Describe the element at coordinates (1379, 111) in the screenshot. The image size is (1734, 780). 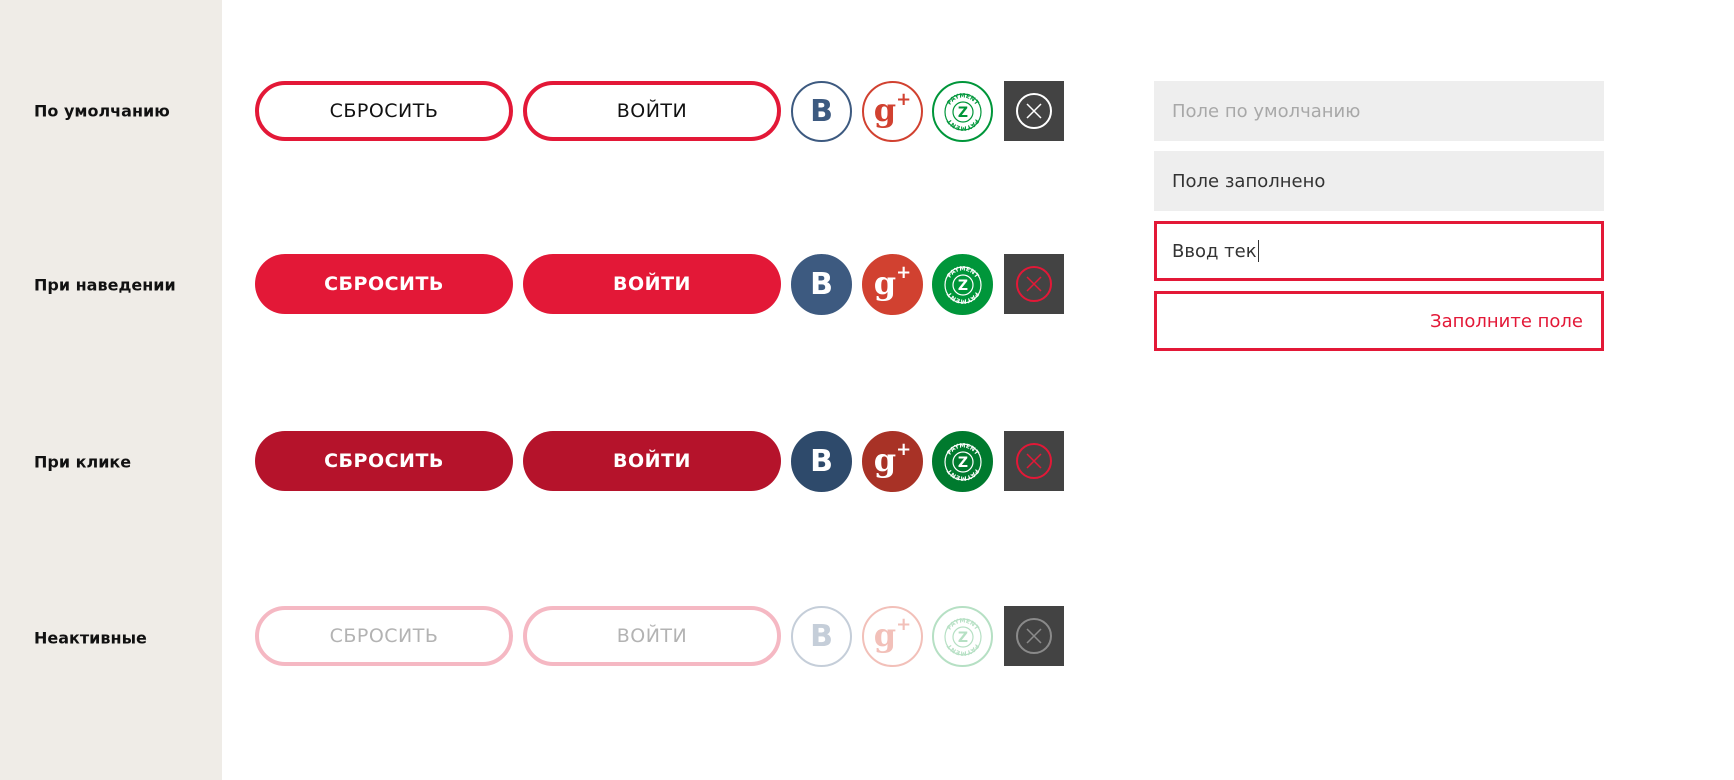
I see `default-field: Поле по умолчанию` at that location.